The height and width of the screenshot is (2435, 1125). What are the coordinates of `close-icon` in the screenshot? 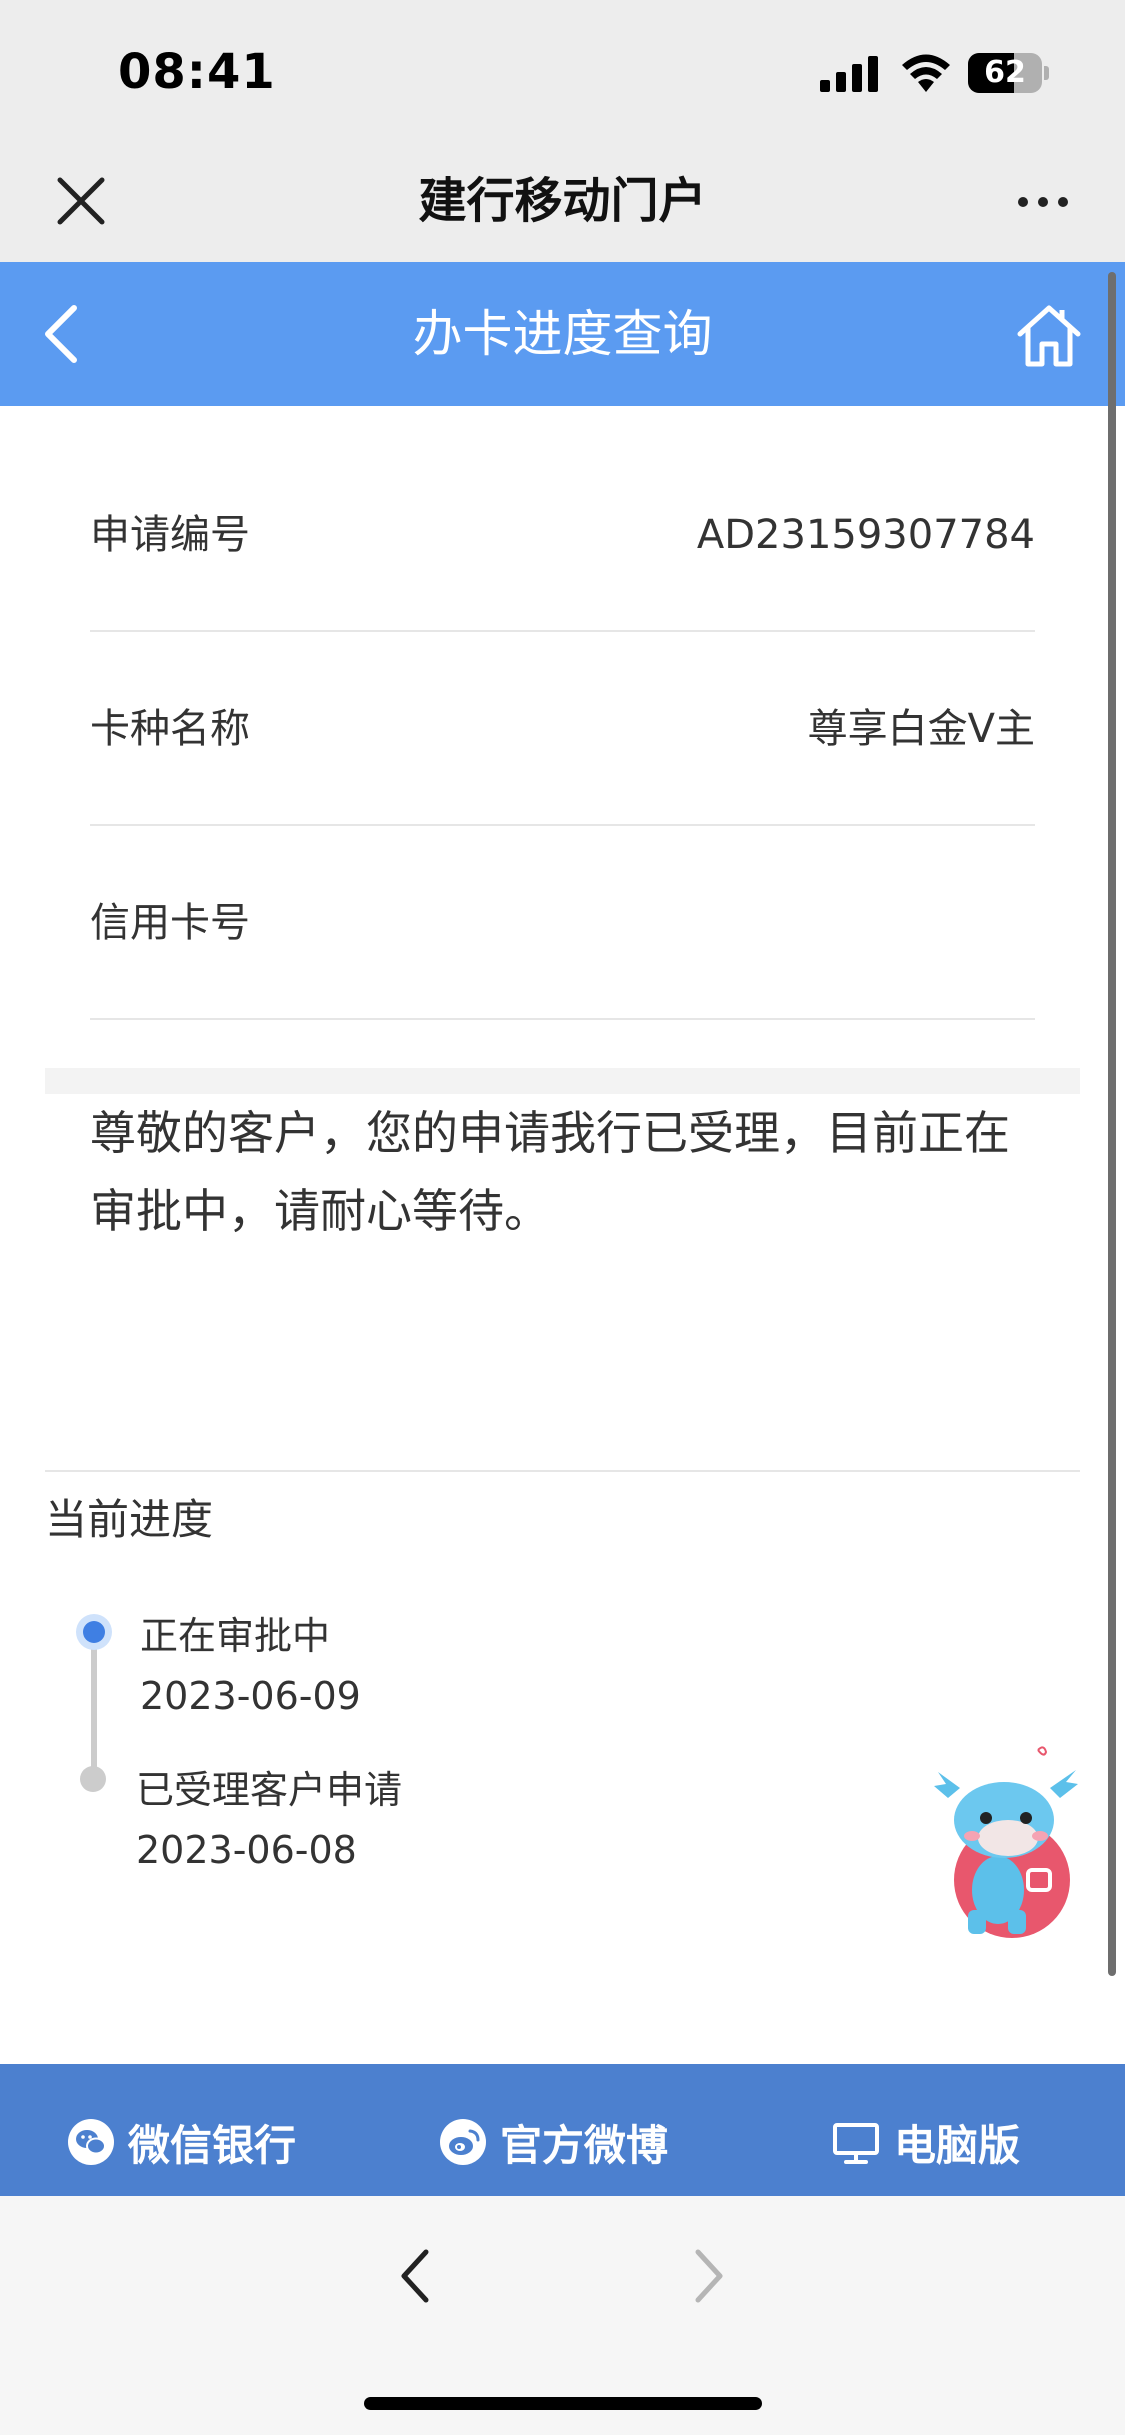 It's located at (81, 201).